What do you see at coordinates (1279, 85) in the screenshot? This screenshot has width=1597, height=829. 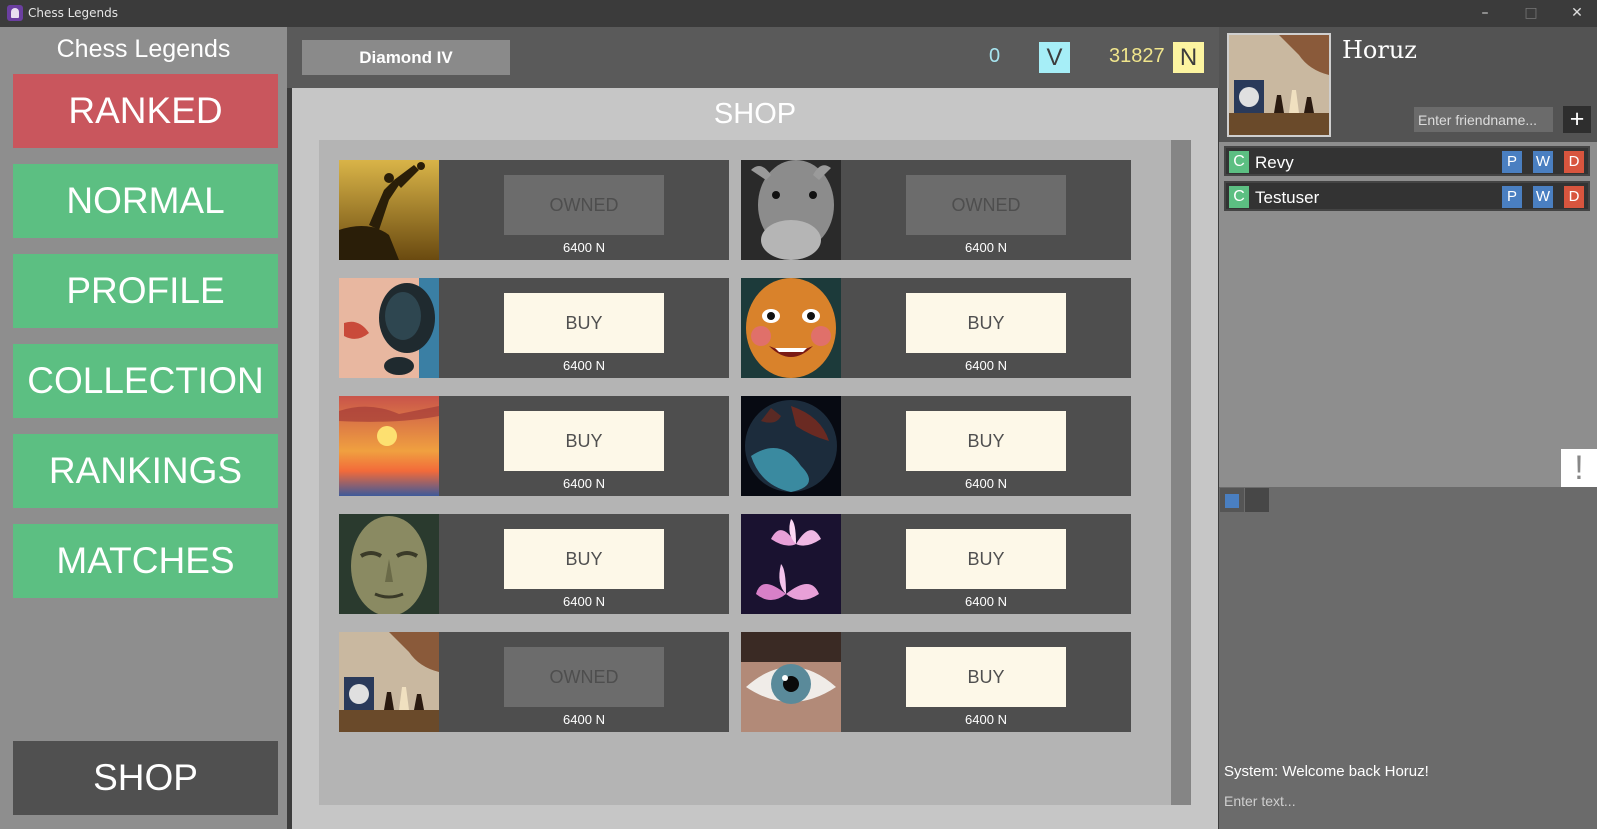 I see `avatar` at bounding box center [1279, 85].